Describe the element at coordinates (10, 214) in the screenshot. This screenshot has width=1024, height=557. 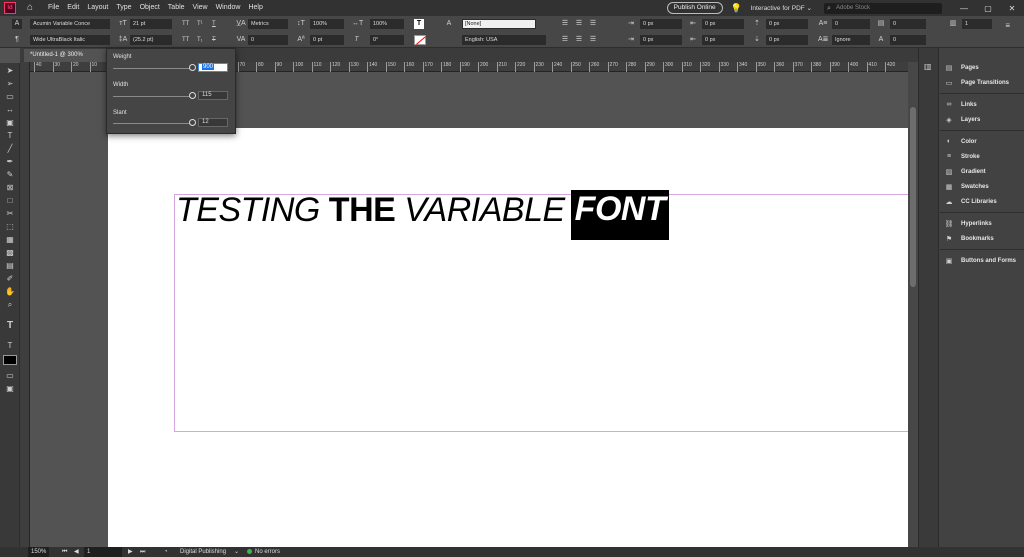
I see `scissors-tool-icon: ✂` at that location.